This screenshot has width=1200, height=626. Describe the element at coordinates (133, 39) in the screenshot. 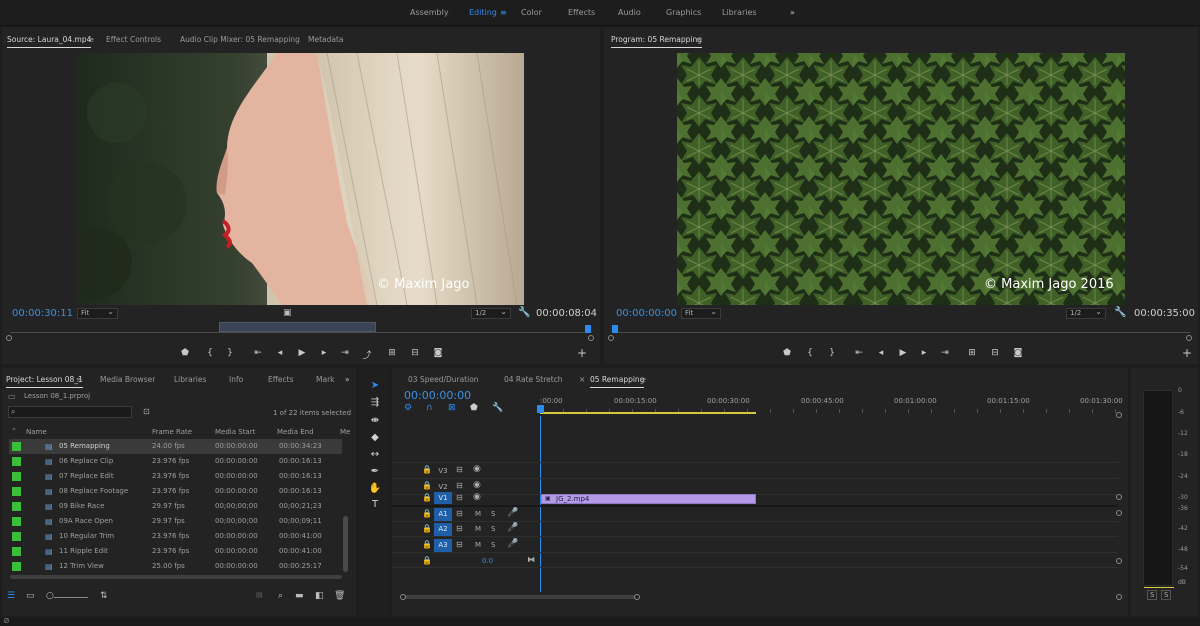

I see `tab-effect-controls: Effect Controls` at that location.